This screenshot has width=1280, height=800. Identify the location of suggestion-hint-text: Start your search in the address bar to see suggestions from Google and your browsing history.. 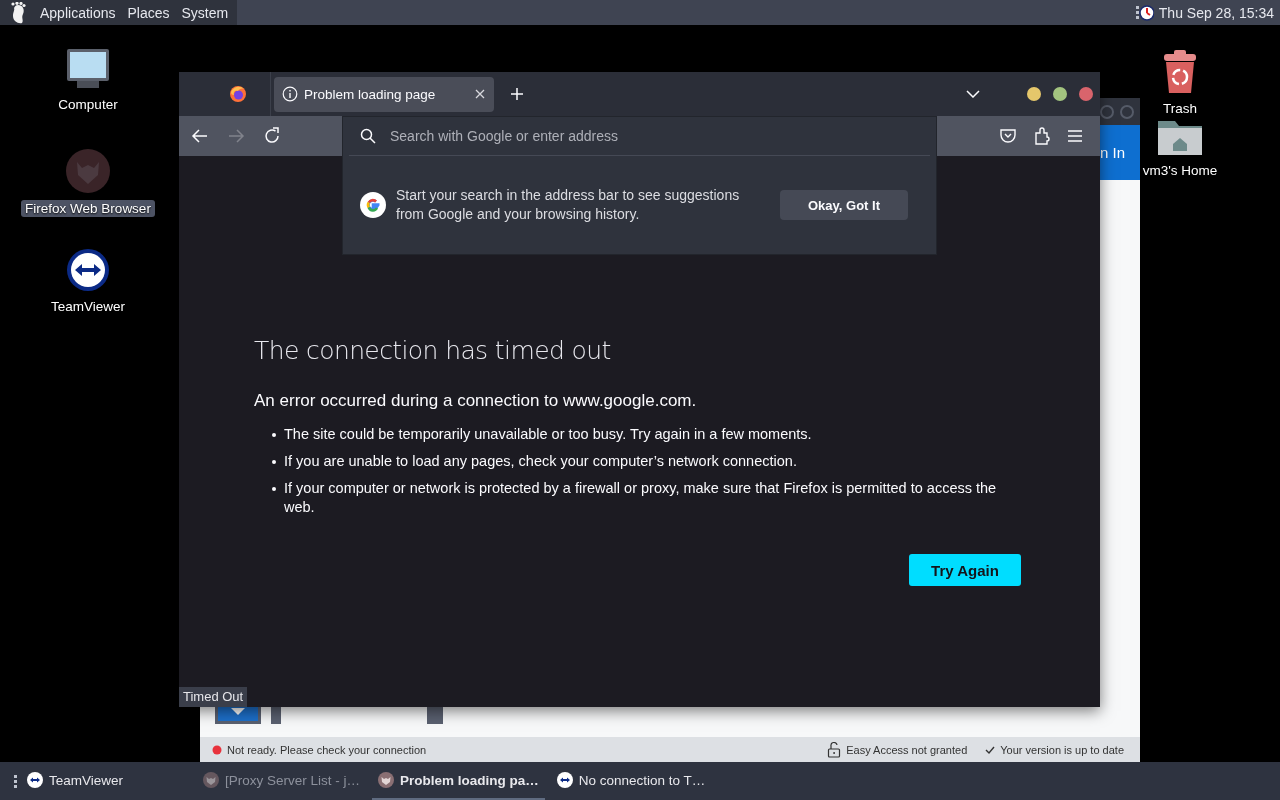
(568, 205).